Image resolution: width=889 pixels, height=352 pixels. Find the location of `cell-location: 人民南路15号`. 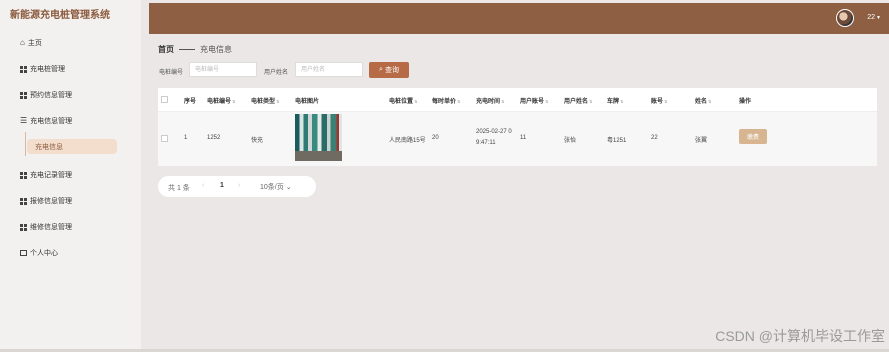

cell-location: 人民南路15号 is located at coordinates (407, 141).